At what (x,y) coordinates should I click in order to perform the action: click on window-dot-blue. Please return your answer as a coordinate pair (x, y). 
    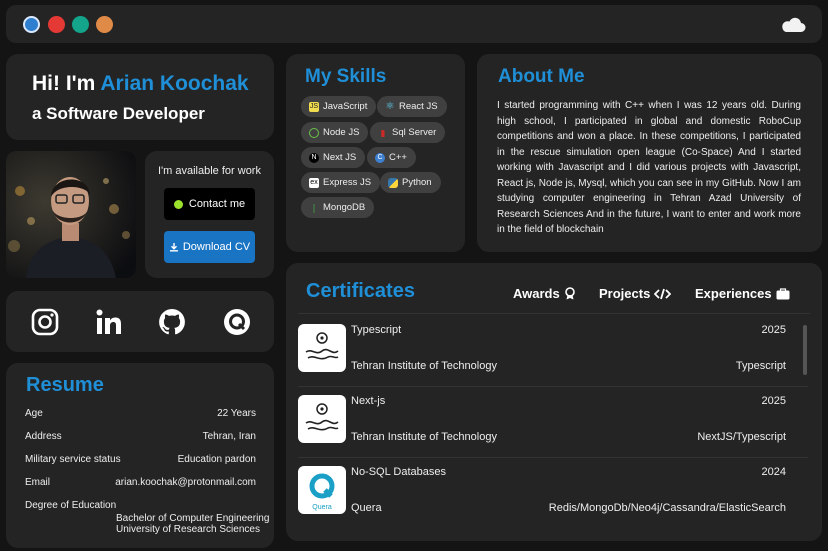
    Looking at the image, I should click on (31, 24).